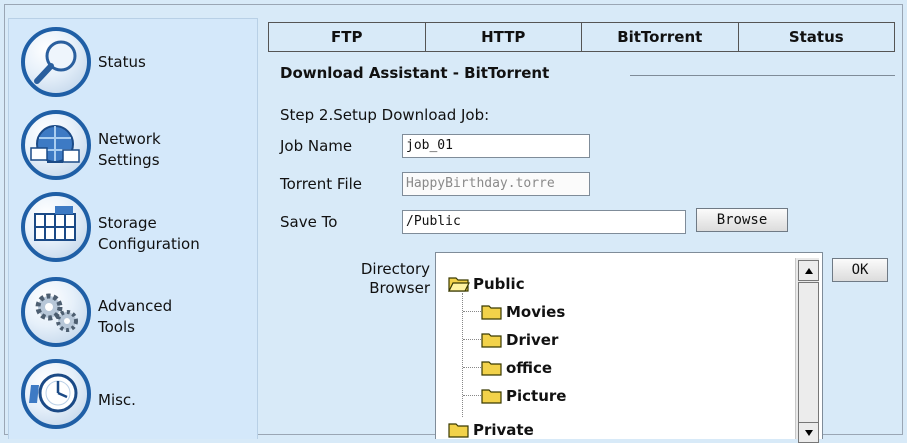  I want to click on save-to-input: /Public, so click(544, 222).